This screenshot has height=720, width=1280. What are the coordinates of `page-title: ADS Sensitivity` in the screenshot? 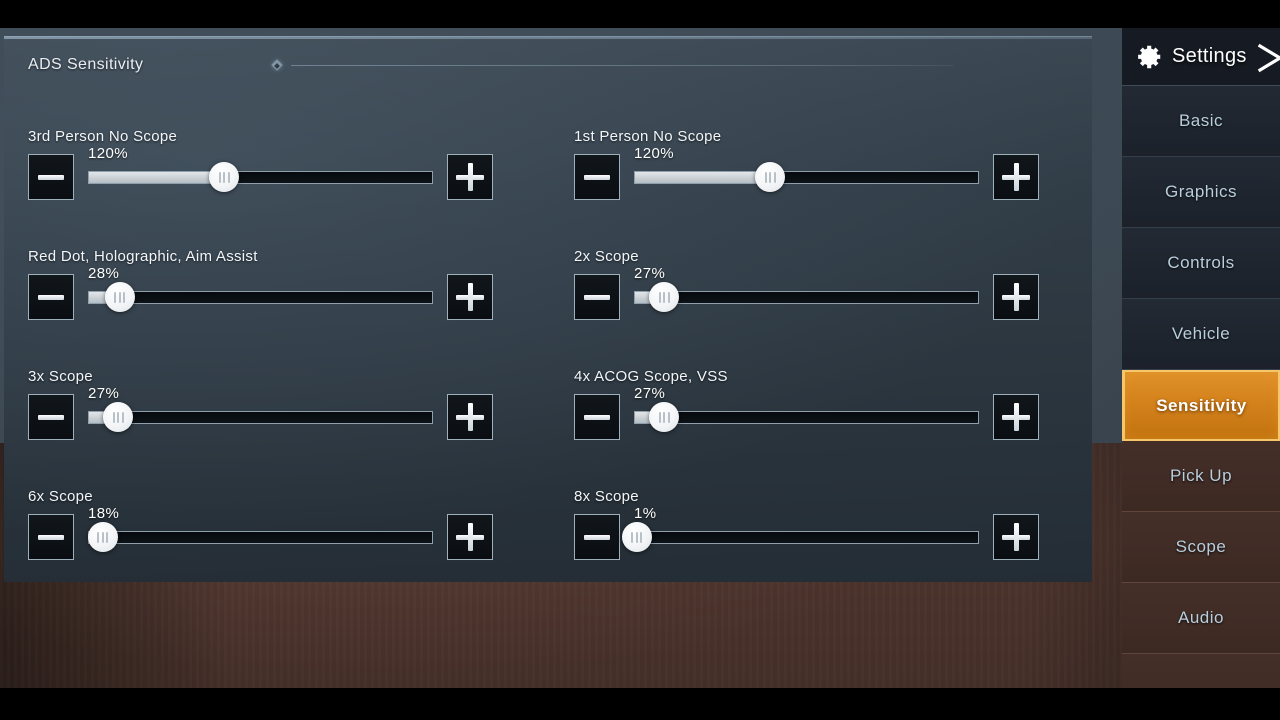 It's located at (86, 64).